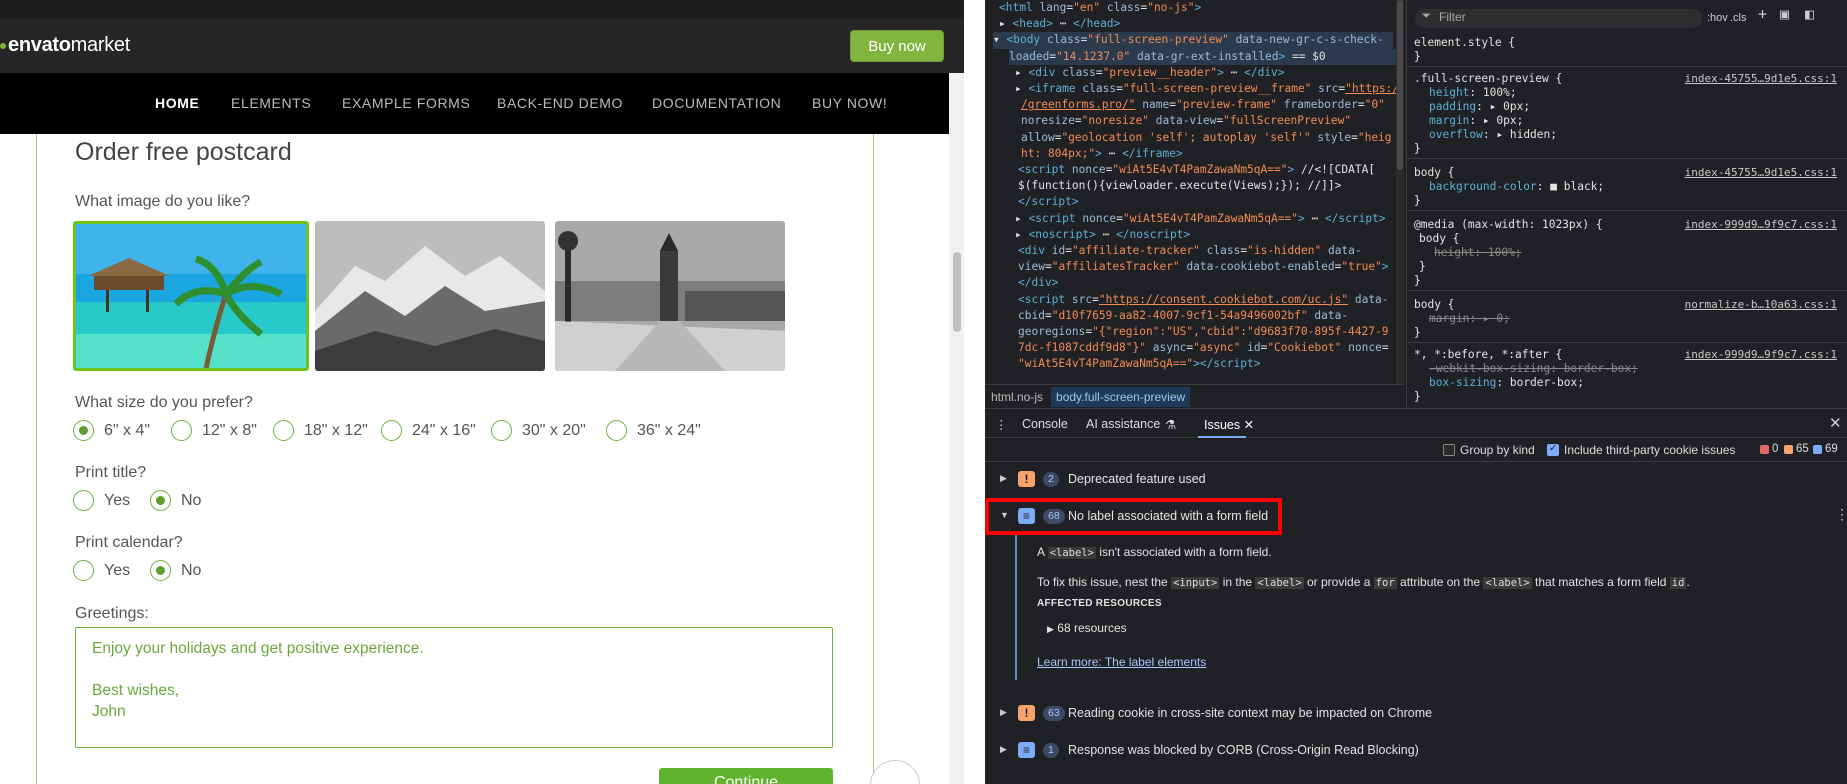  Describe the element at coordinates (175, 500) in the screenshot. I see `print-title-no: No` at that location.